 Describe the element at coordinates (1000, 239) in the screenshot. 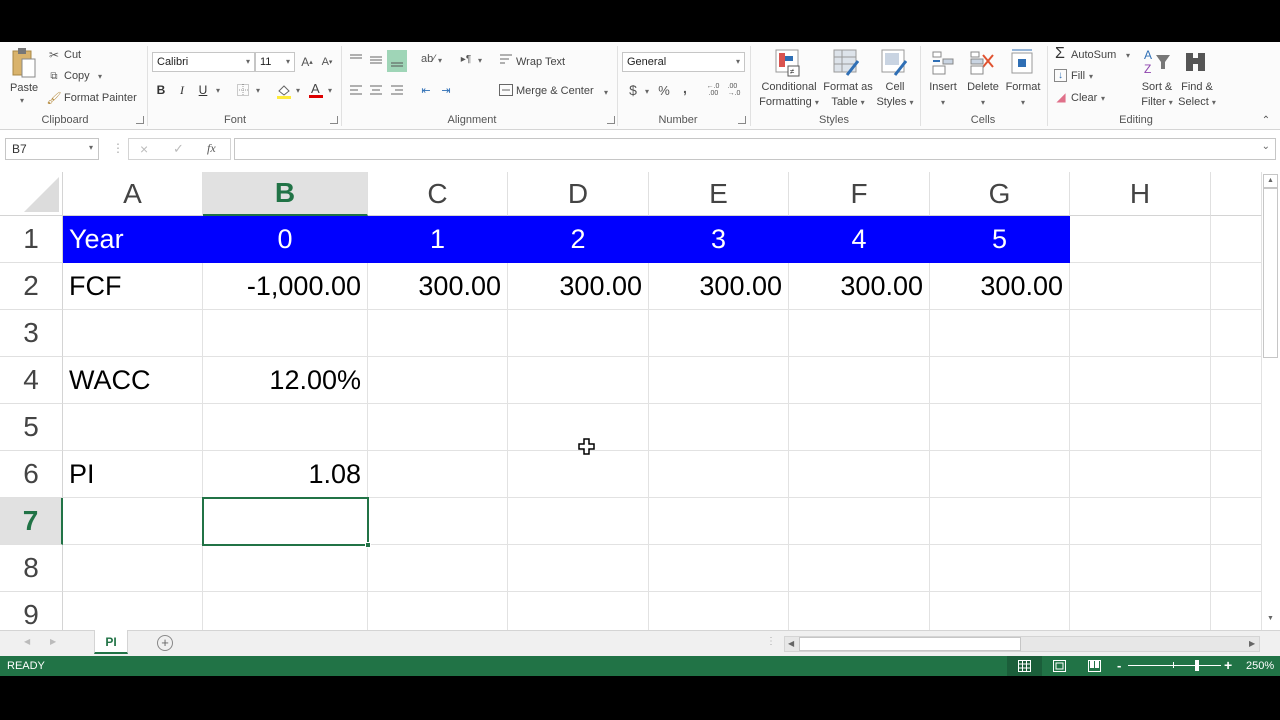

I see `cell-g1: 5` at that location.